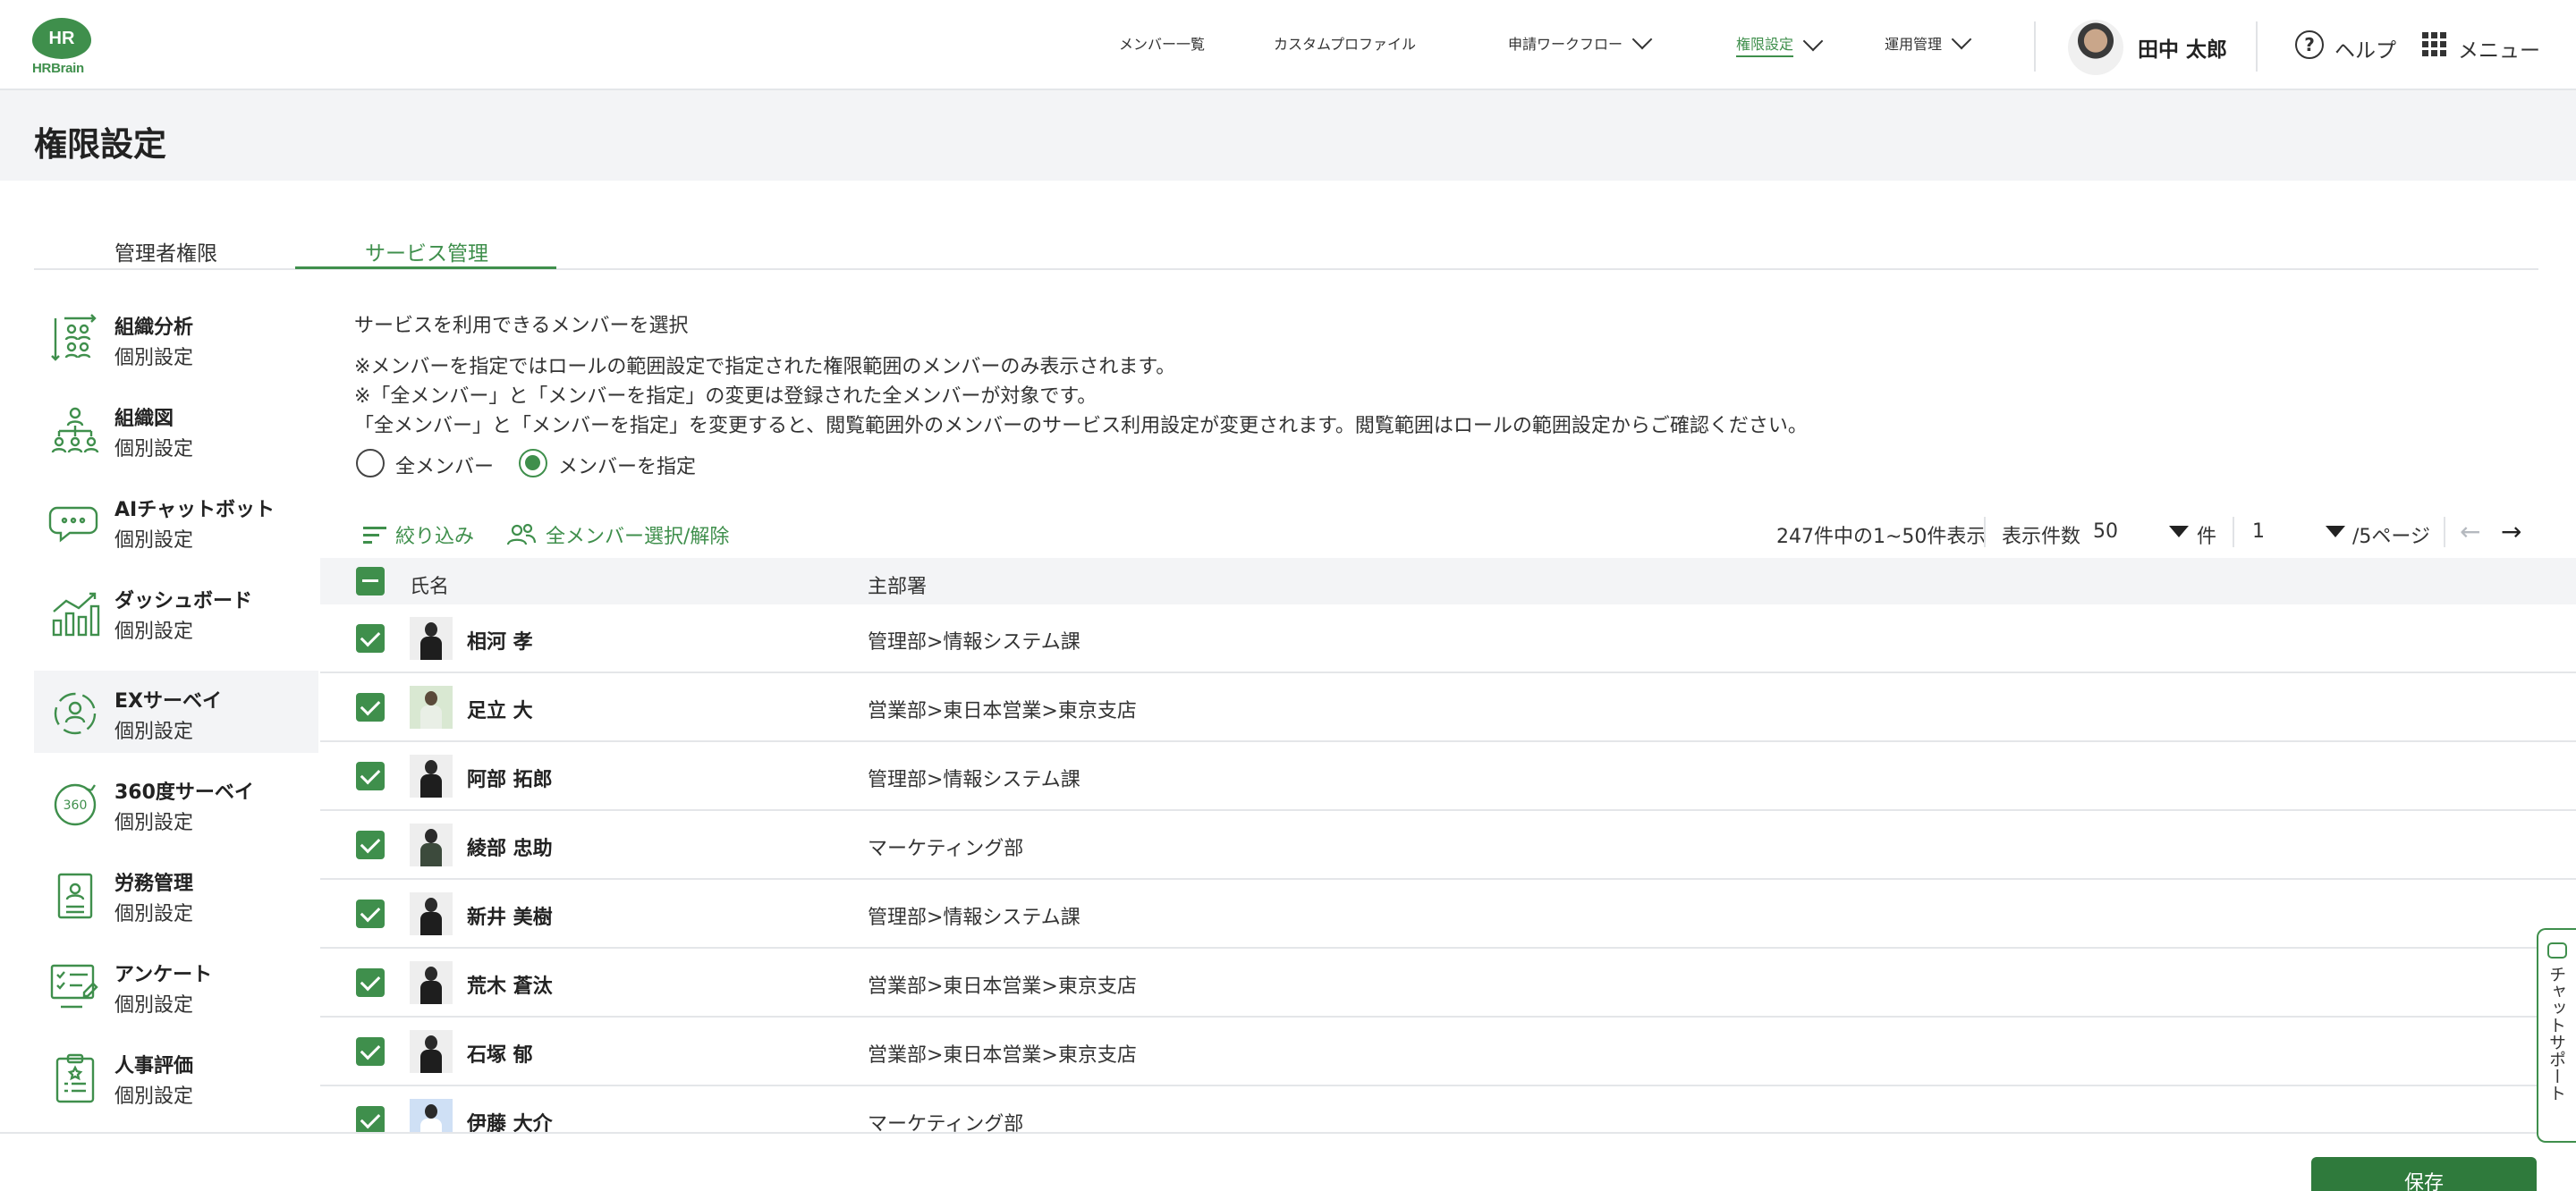 The height and width of the screenshot is (1191, 2576). What do you see at coordinates (176, 894) in the screenshot?
I see `sidebar-item-labor-management: 労務管理 個別設定` at bounding box center [176, 894].